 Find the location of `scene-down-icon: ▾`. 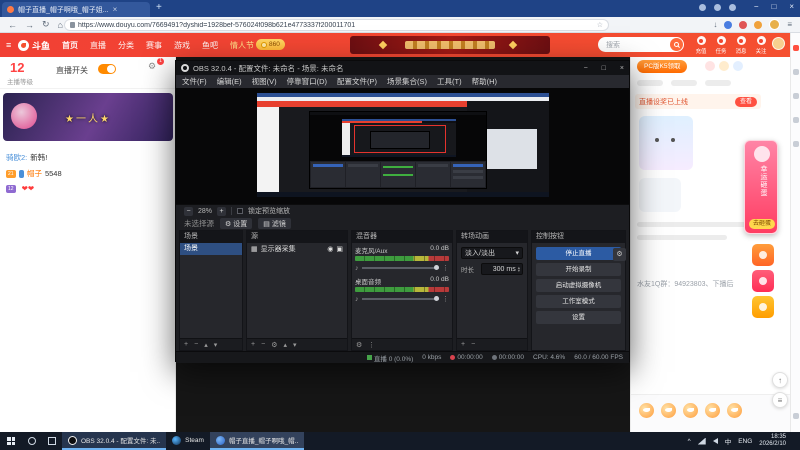

scene-down-icon: ▾ is located at coordinates (216, 345).